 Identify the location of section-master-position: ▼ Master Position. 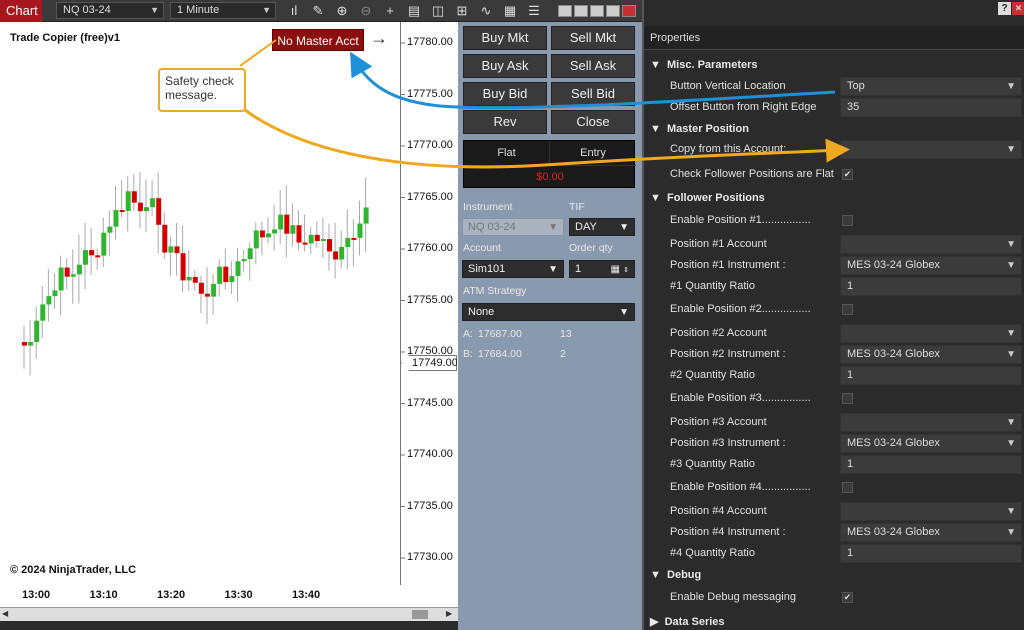
(699, 129).